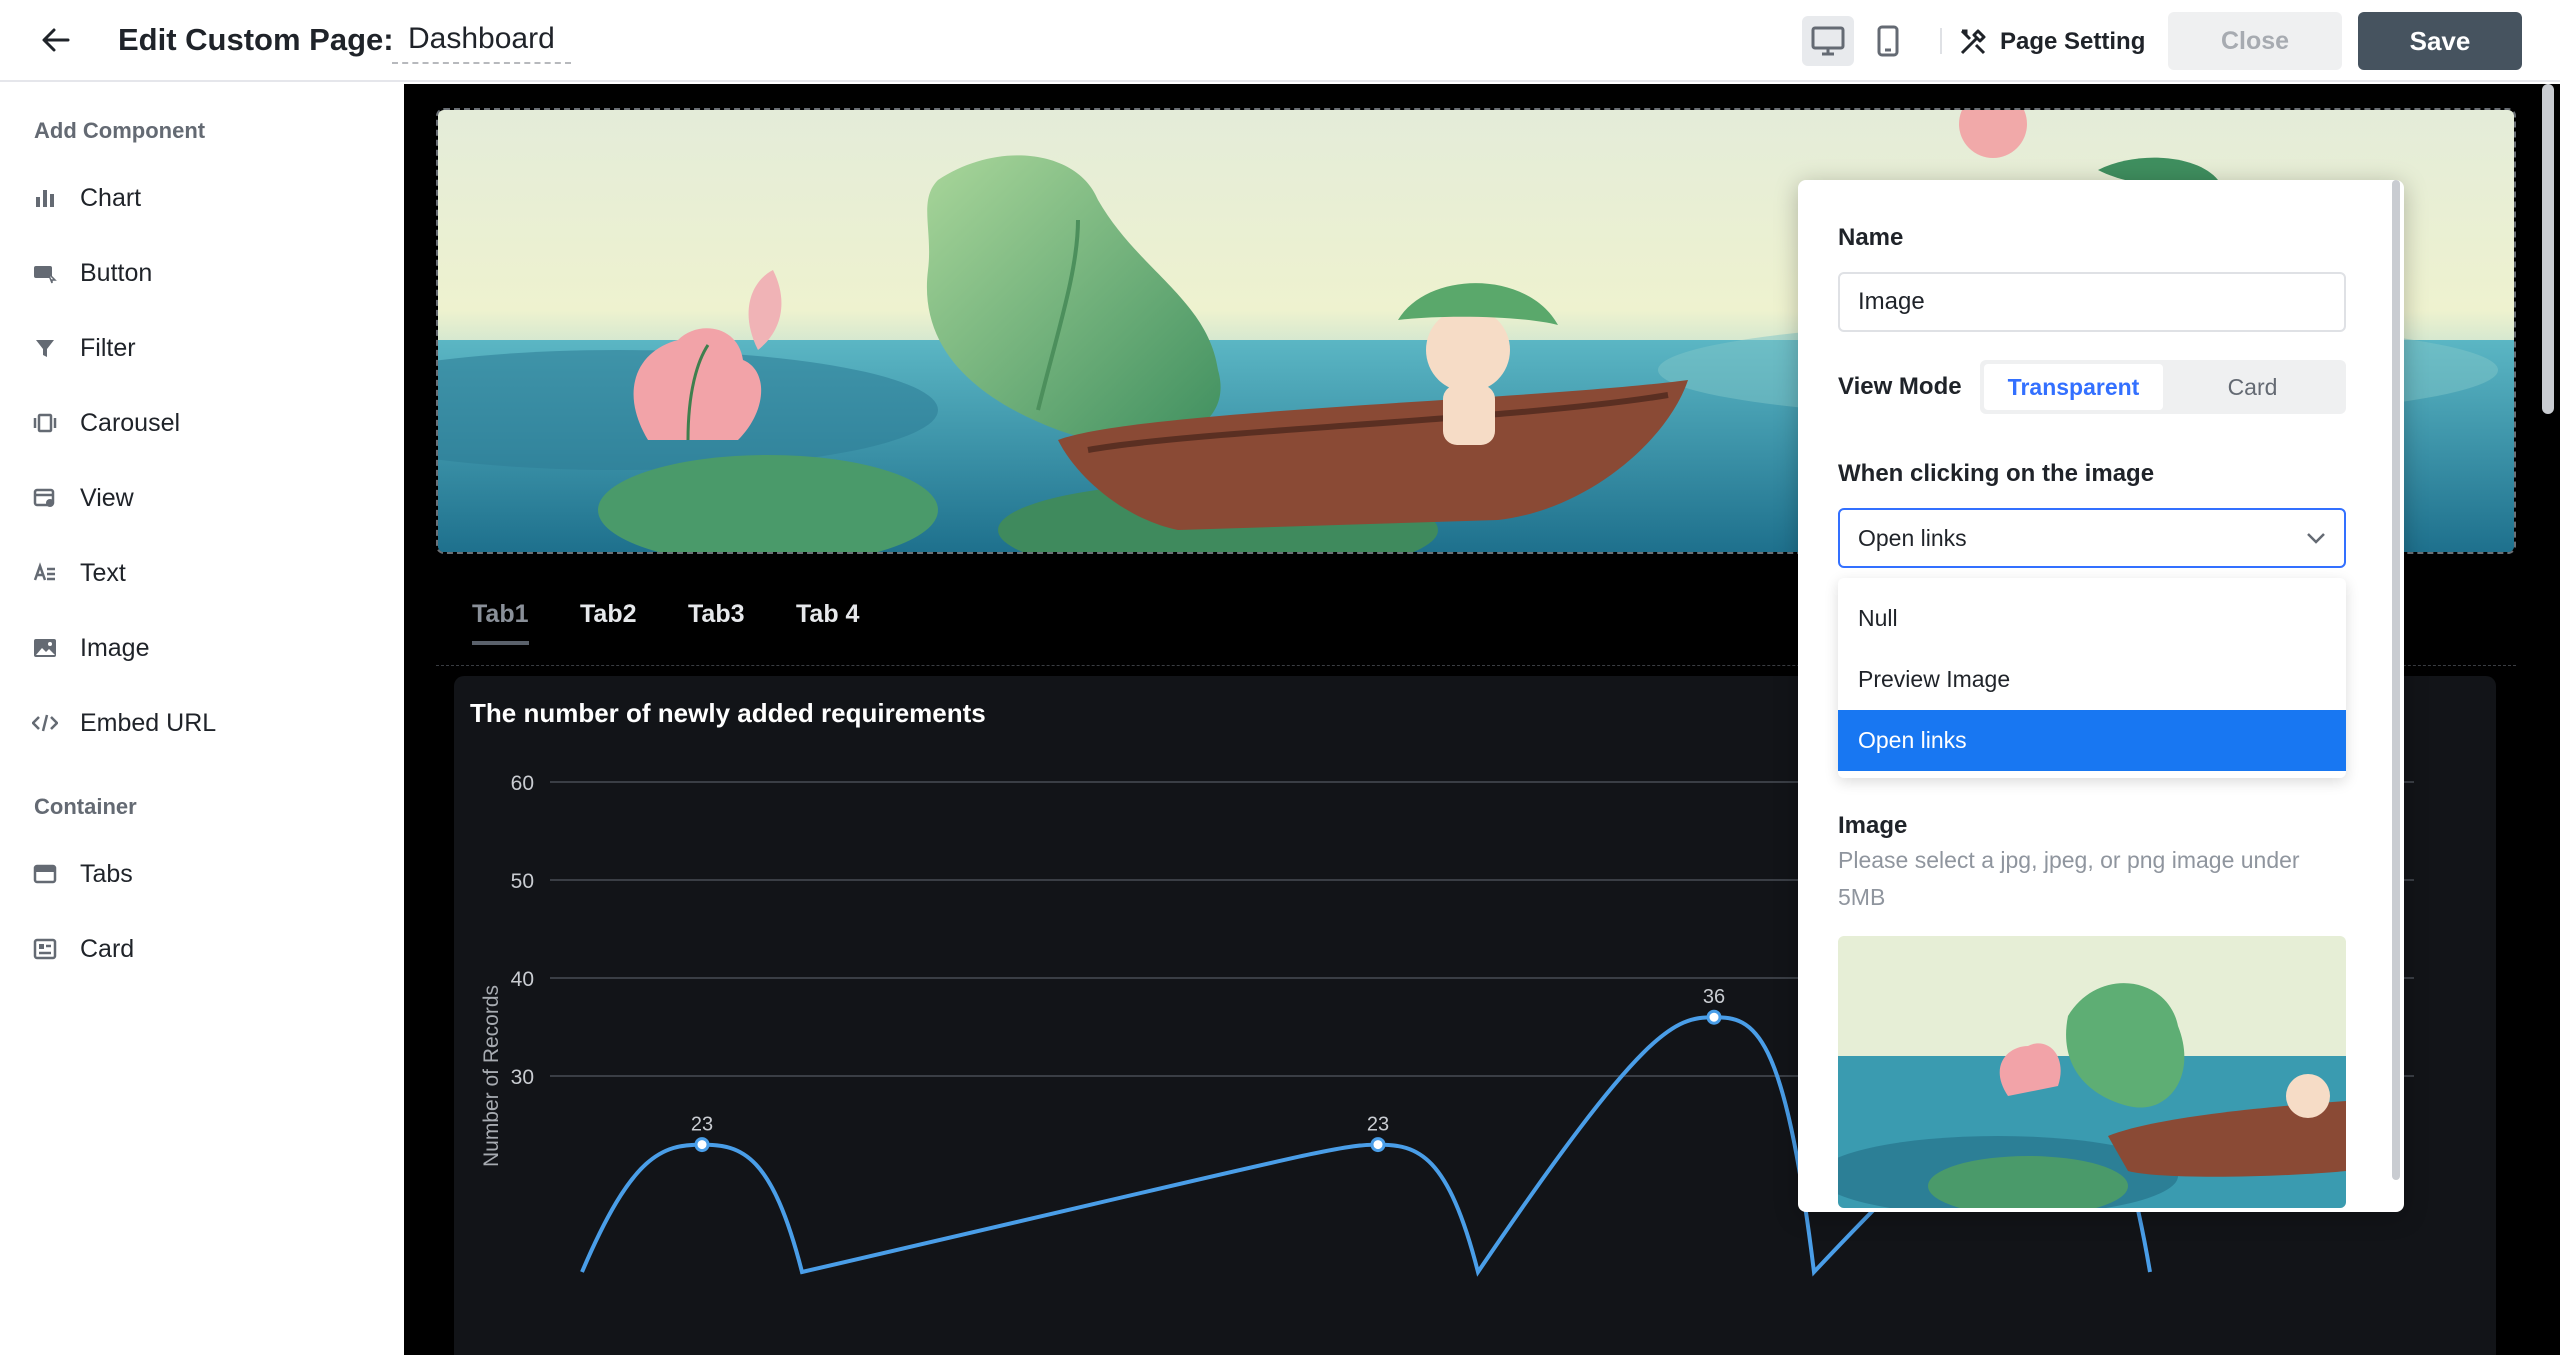 Image resolution: width=2560 pixels, height=1355 pixels. Describe the element at coordinates (2092, 618) in the screenshot. I see `option-null: Null` at that location.